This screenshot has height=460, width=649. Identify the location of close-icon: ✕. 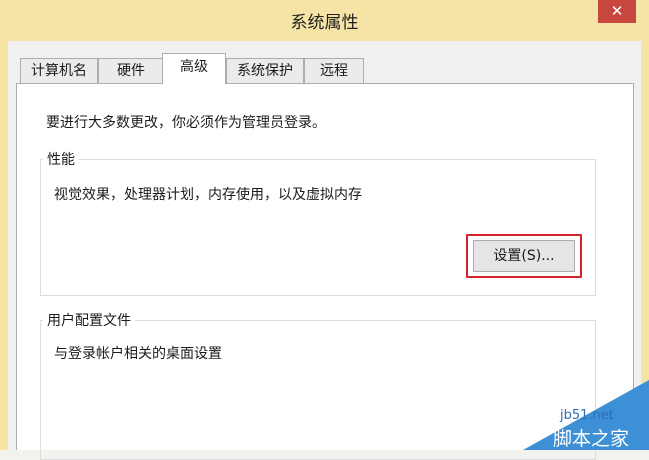
(617, 11).